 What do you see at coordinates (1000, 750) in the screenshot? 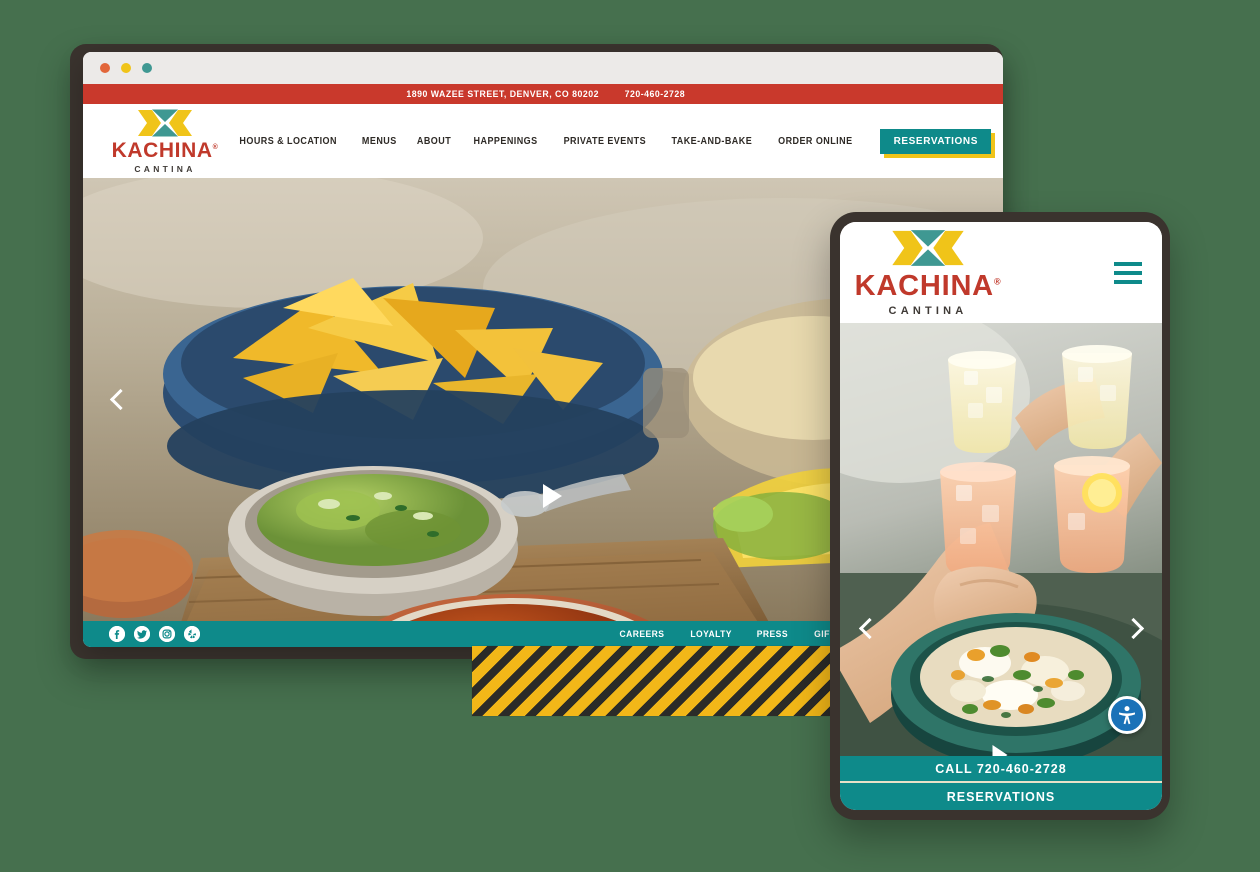
I see `mobile-hero-play-button` at bounding box center [1000, 750].